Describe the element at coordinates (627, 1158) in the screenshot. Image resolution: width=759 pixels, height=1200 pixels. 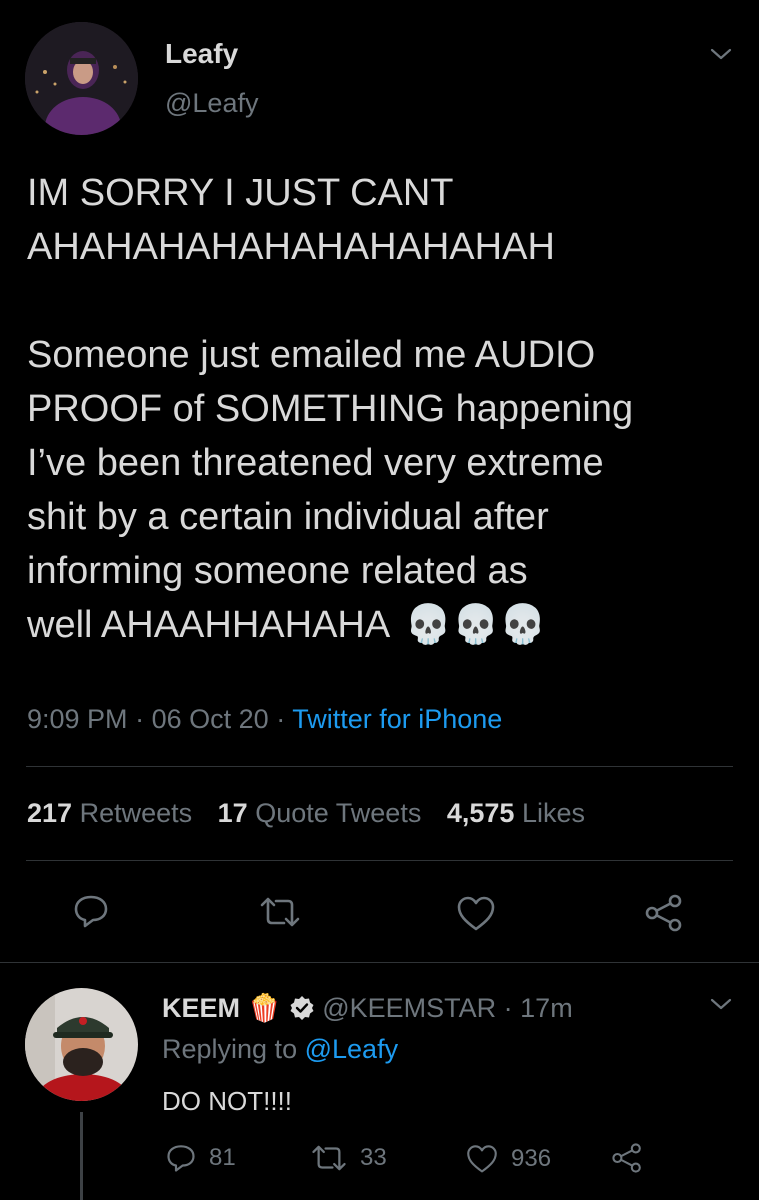
I see `reply-share-icon` at that location.